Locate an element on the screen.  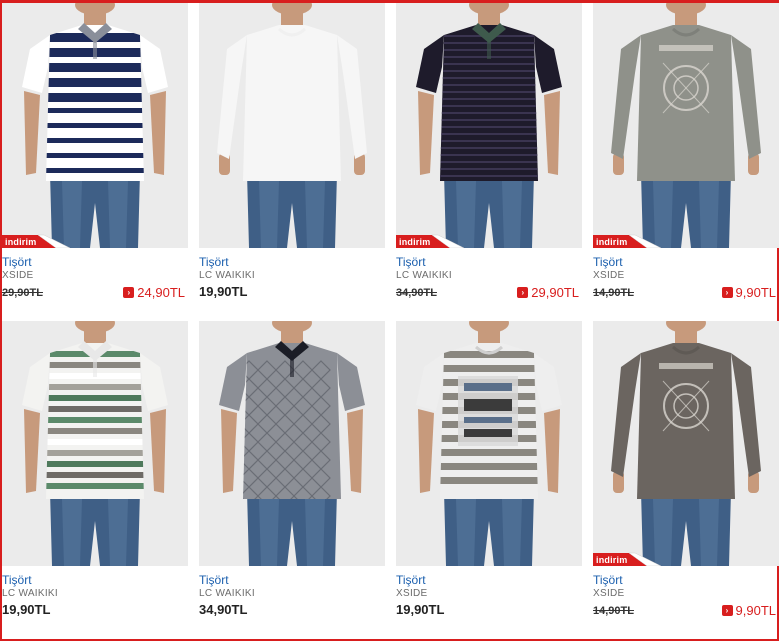
price-row: 34,90TL is located at coordinates (292, 612).